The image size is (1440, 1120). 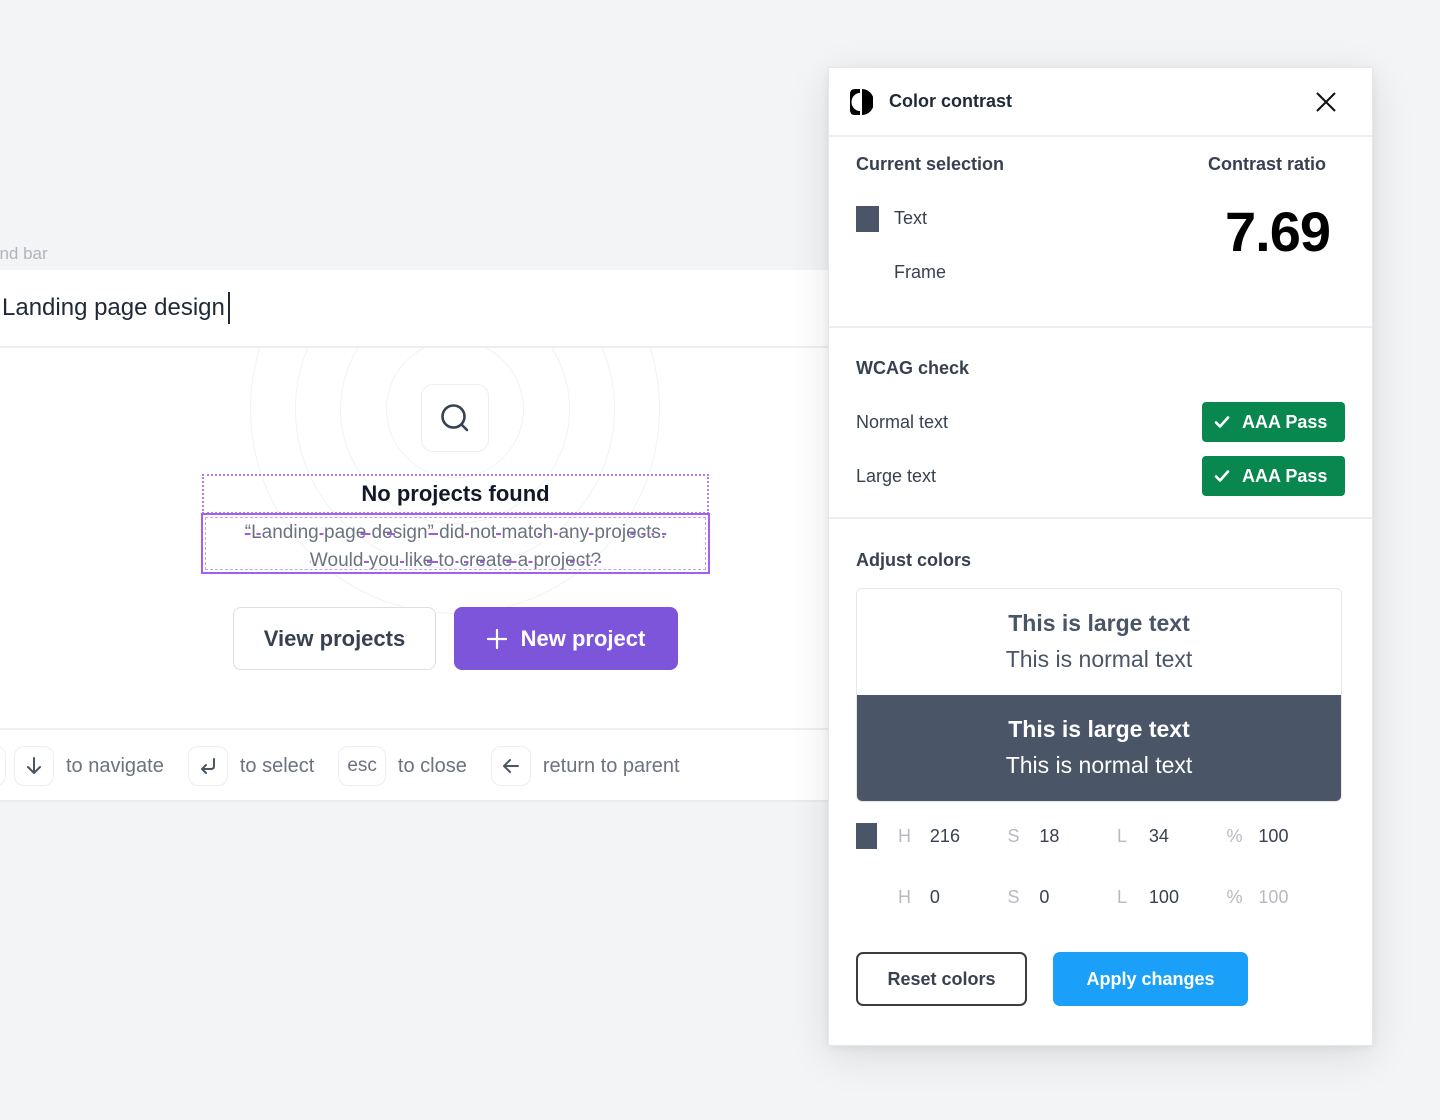 I want to click on text-hue-input: 216, so click(x=969, y=836).